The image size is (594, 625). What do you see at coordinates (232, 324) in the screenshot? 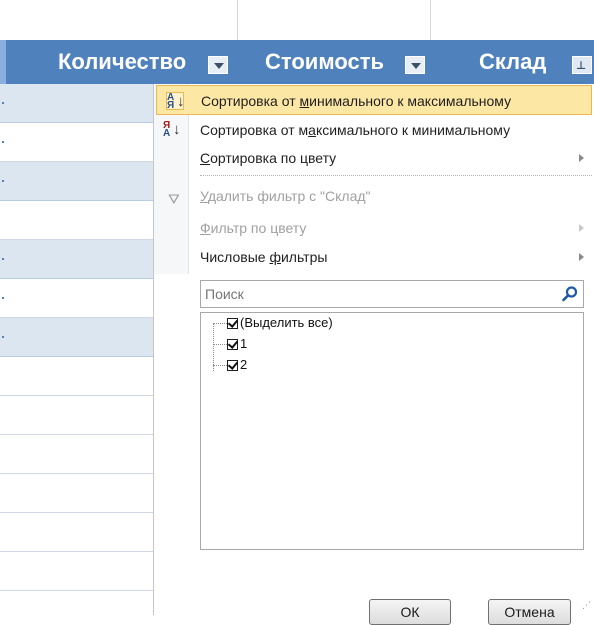
I see `checkbox-select-all` at bounding box center [232, 324].